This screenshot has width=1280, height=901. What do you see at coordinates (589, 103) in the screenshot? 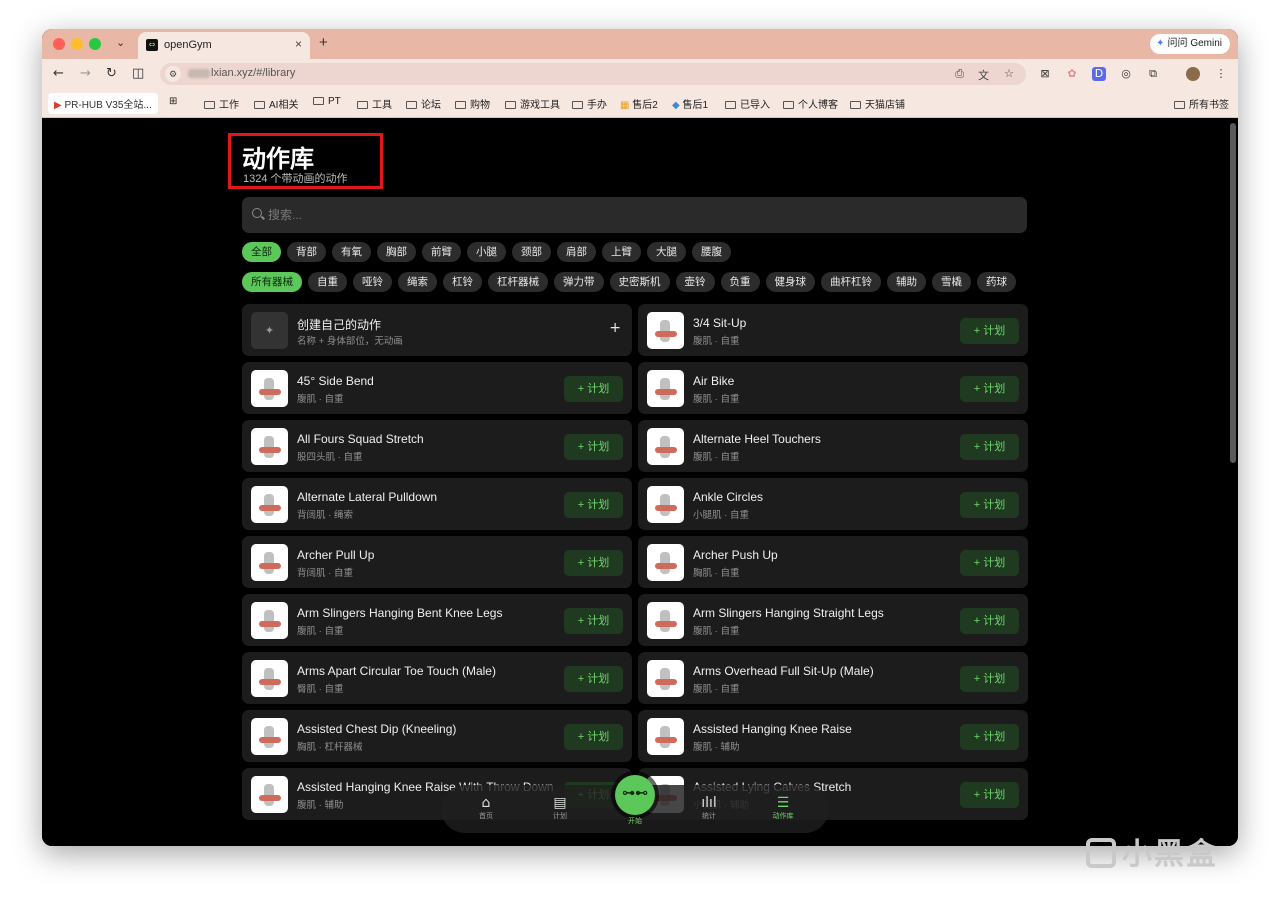
I see `bookmark-folder: 手办` at bounding box center [589, 103].